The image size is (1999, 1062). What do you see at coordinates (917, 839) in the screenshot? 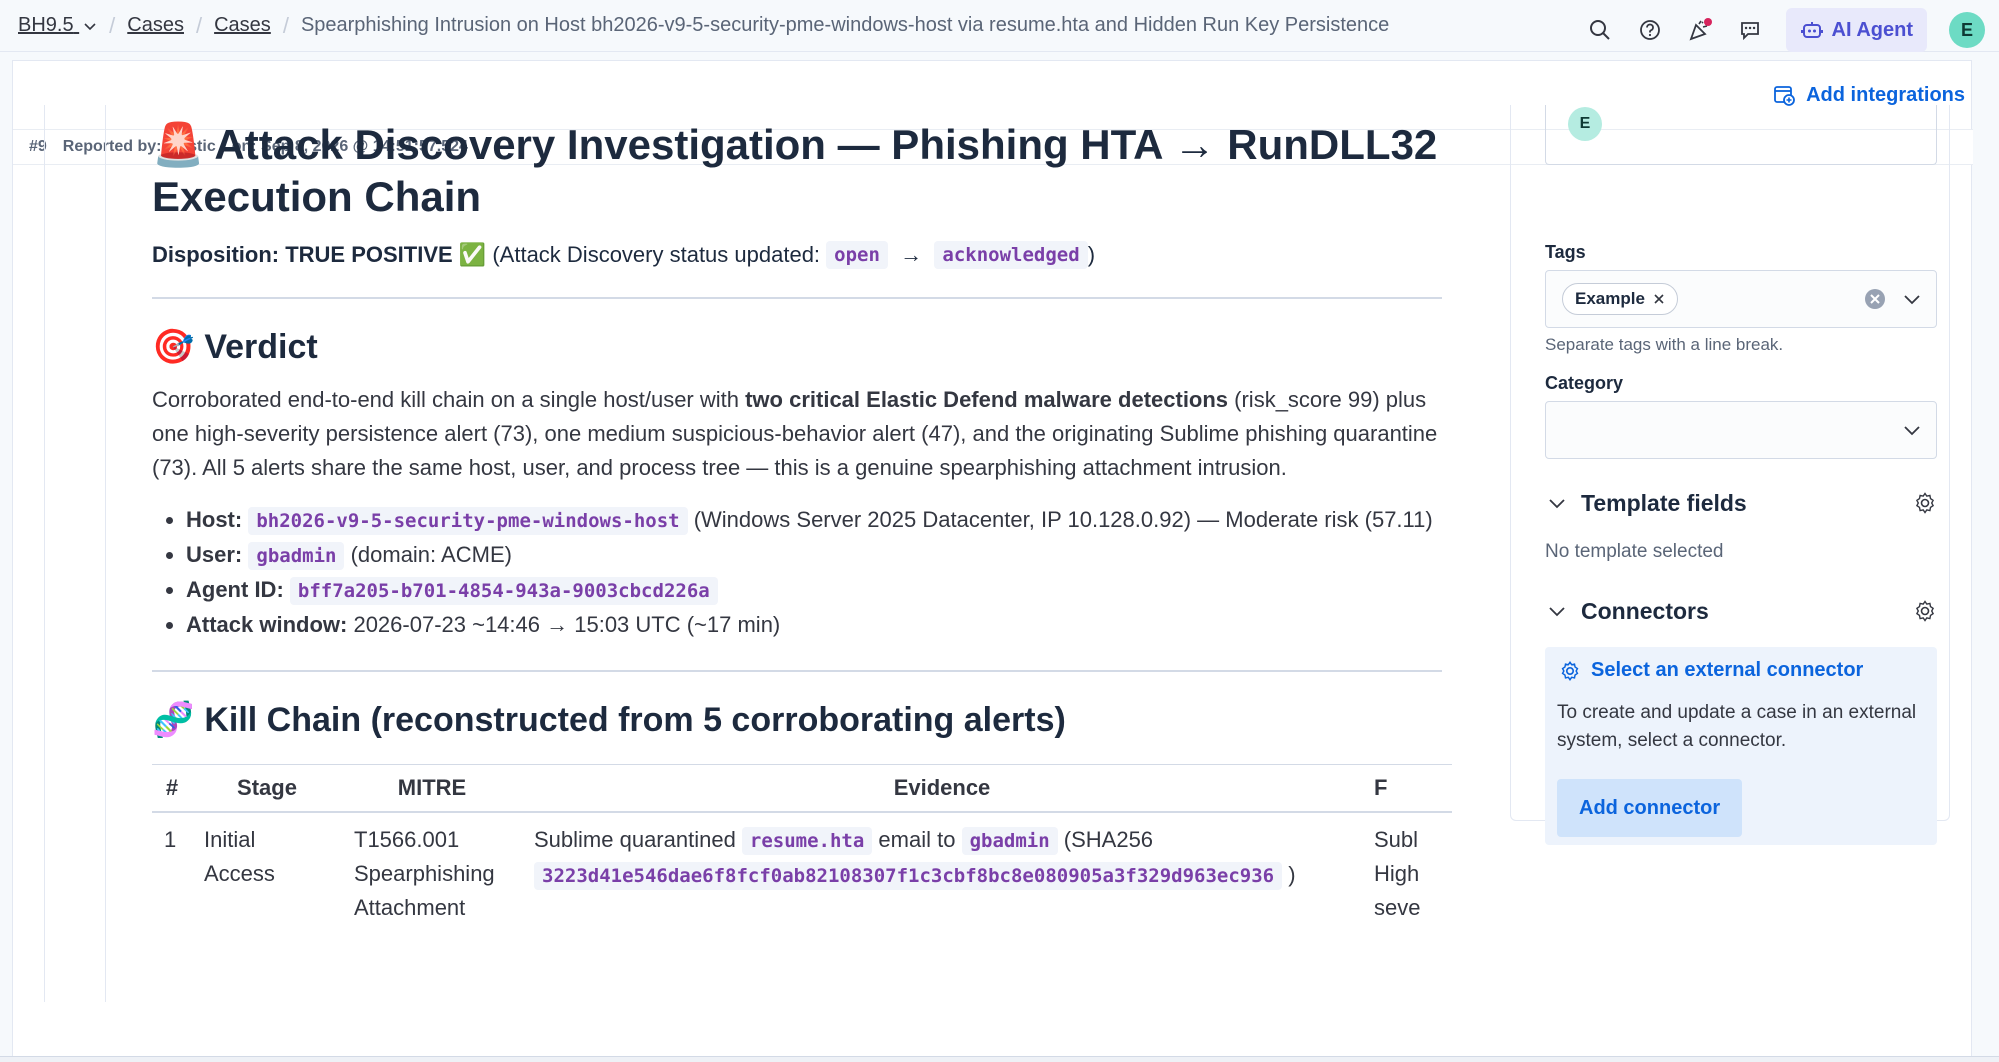
I see `evidence-text: email to` at bounding box center [917, 839].